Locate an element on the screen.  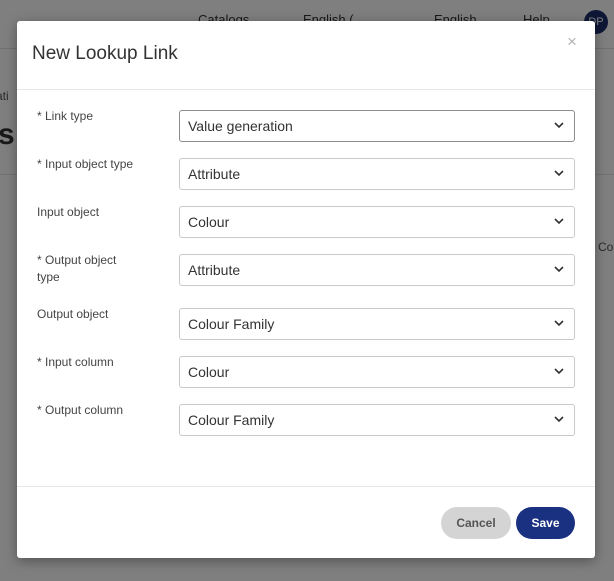
output-object-select: Colour Family is located at coordinates (377, 324).